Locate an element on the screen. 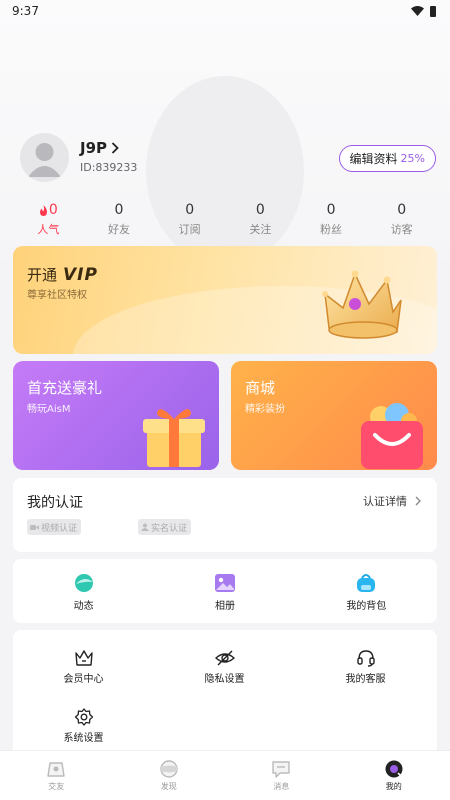 Image resolution: width=450 pixels, height=800 pixels. video-camera-icon is located at coordinates (34, 527).